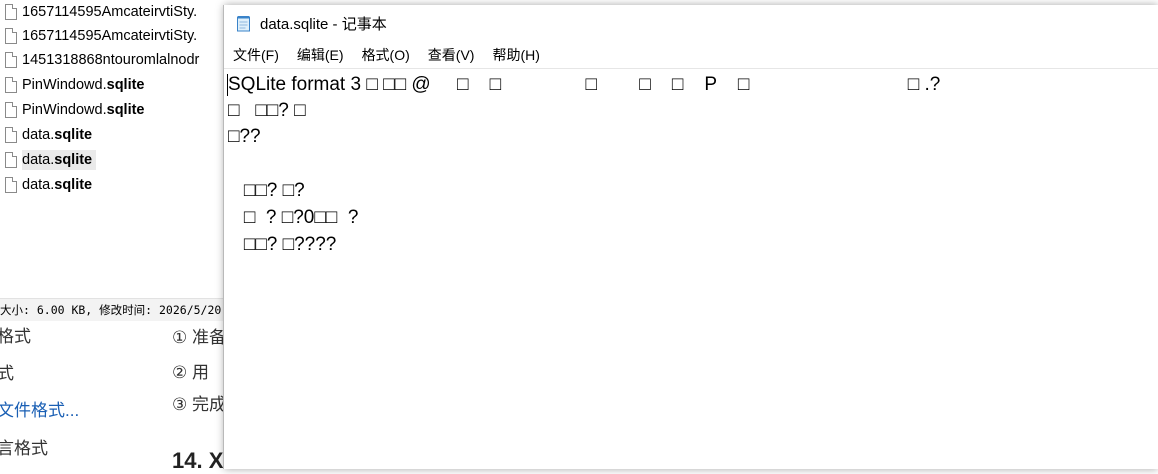 The image size is (1158, 474). Describe the element at coordinates (244, 136) in the screenshot. I see `editor-line: □??` at that location.